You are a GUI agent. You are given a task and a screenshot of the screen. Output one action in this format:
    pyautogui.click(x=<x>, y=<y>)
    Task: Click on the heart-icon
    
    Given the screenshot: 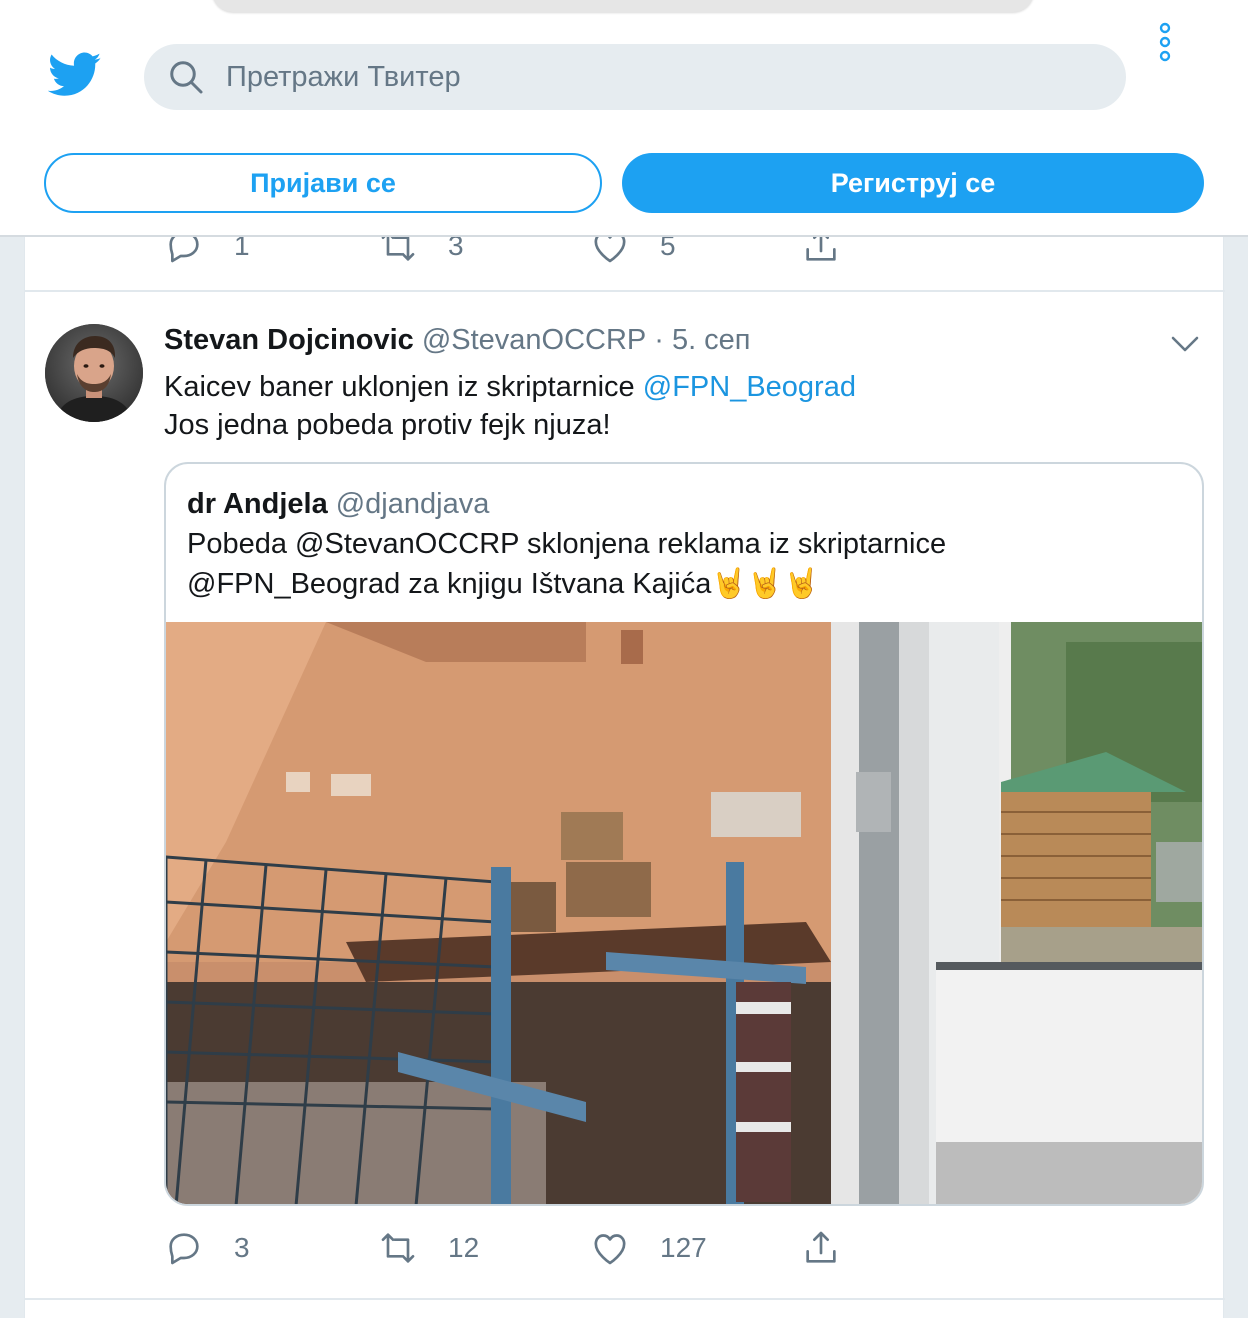 What is the action you would take?
    pyautogui.click(x=610, y=1249)
    